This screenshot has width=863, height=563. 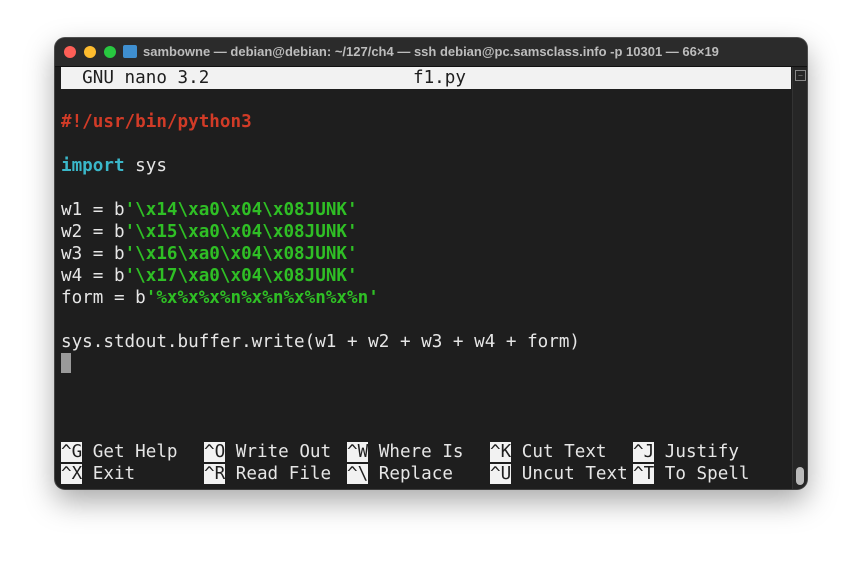 What do you see at coordinates (426, 166) in the screenshot?
I see `import-line: import sys` at bounding box center [426, 166].